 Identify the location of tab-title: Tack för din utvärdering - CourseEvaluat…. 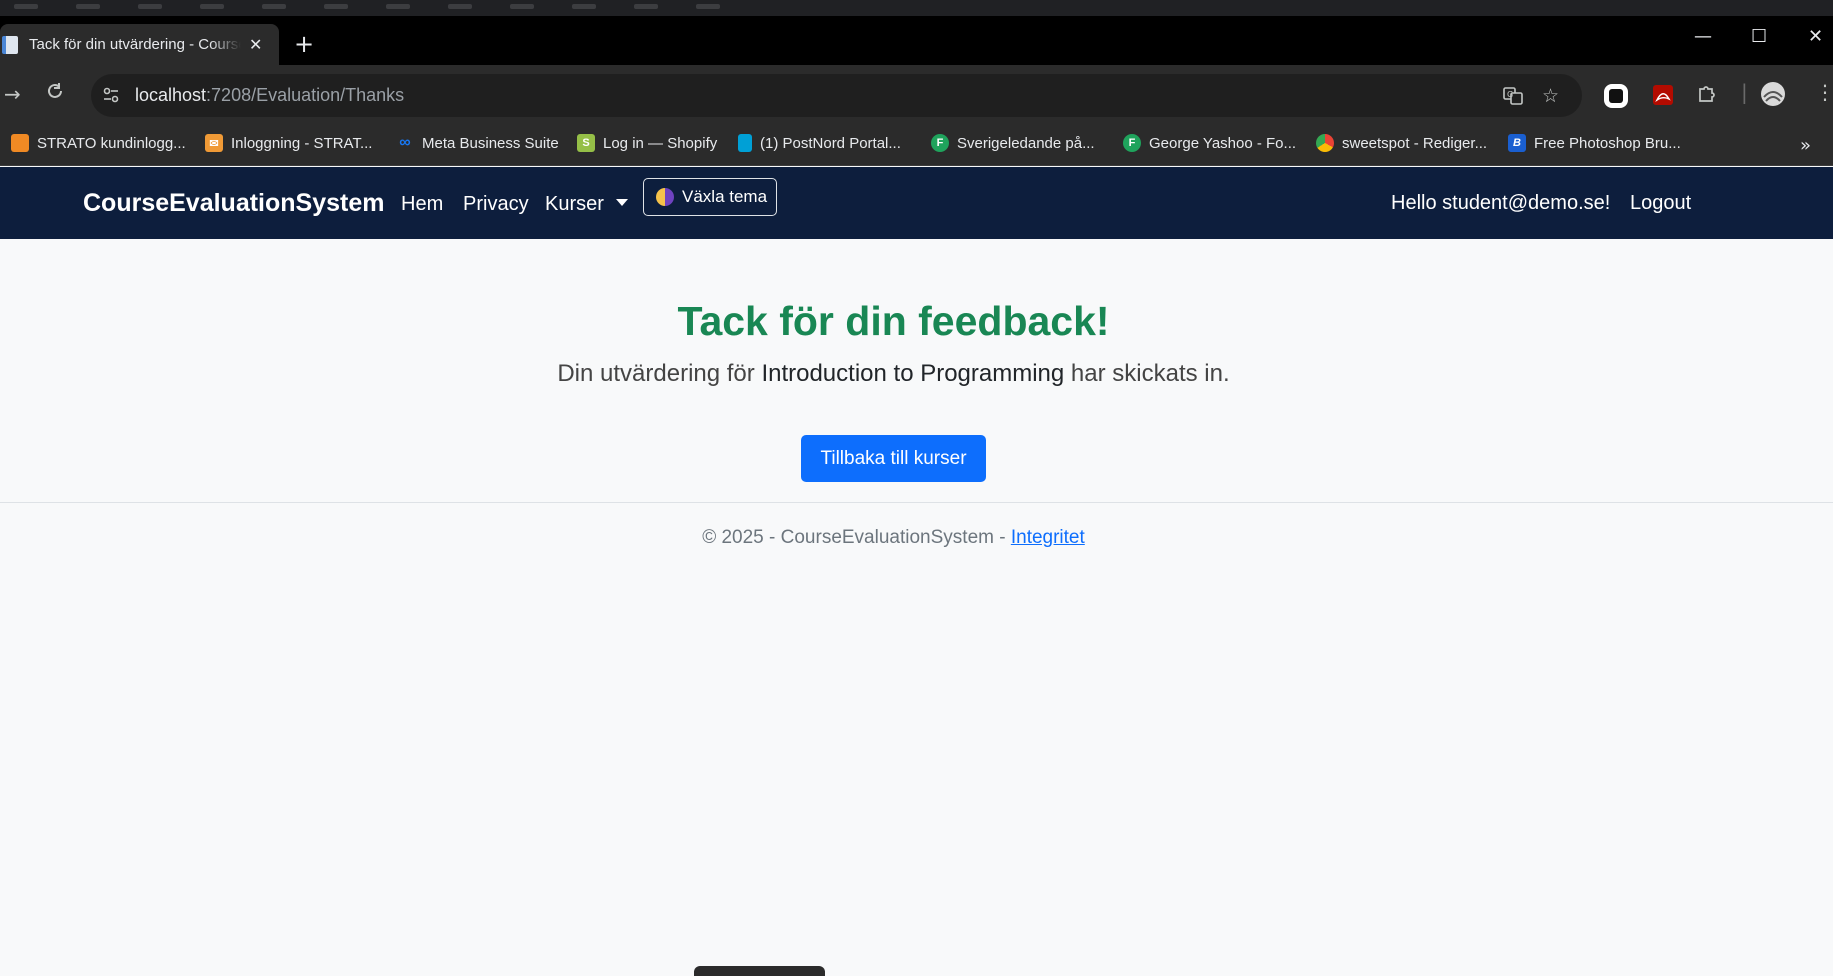
(135, 44).